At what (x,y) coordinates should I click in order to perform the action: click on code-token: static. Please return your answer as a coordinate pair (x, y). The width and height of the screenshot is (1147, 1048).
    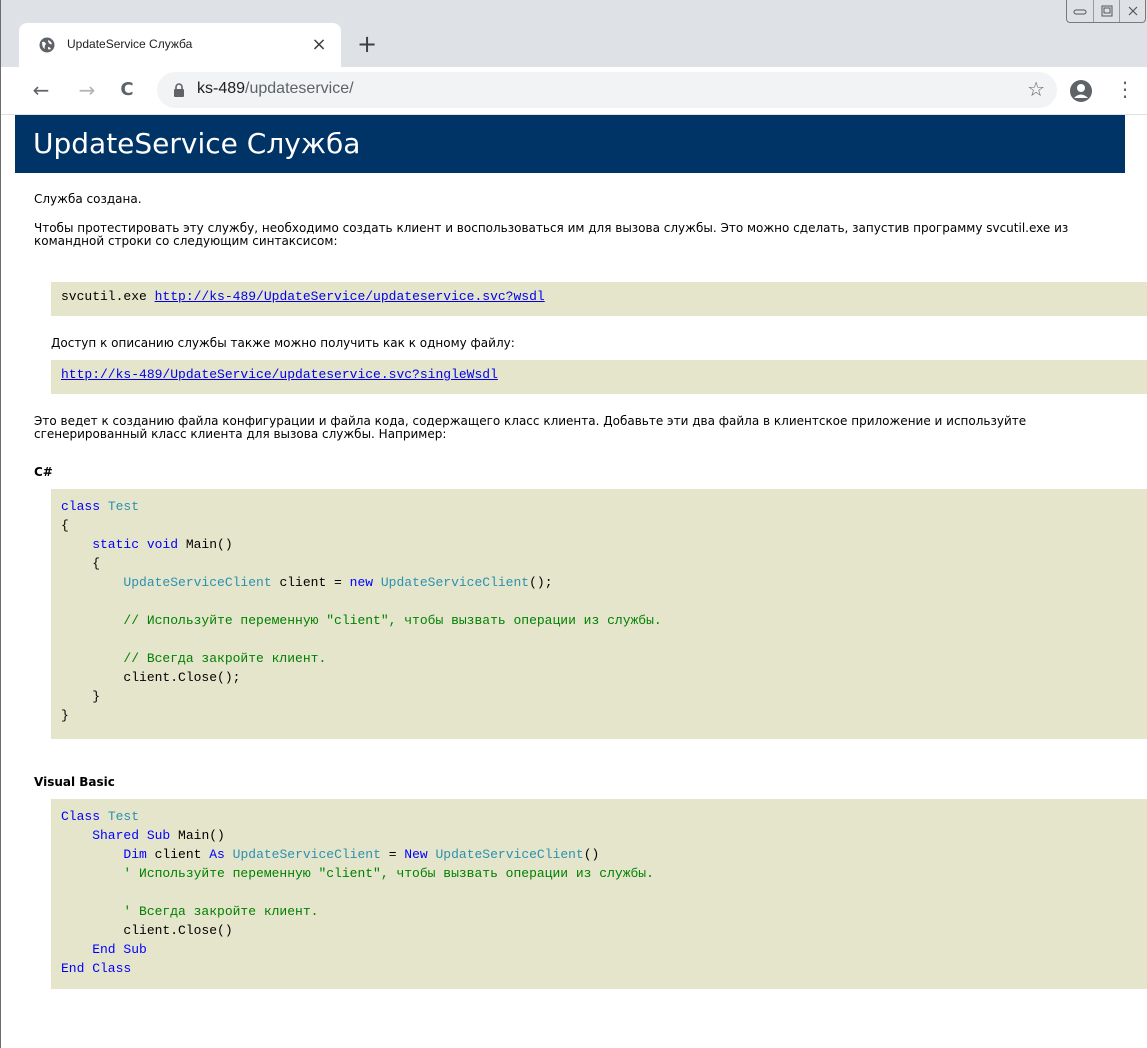
    Looking at the image, I should click on (100, 544).